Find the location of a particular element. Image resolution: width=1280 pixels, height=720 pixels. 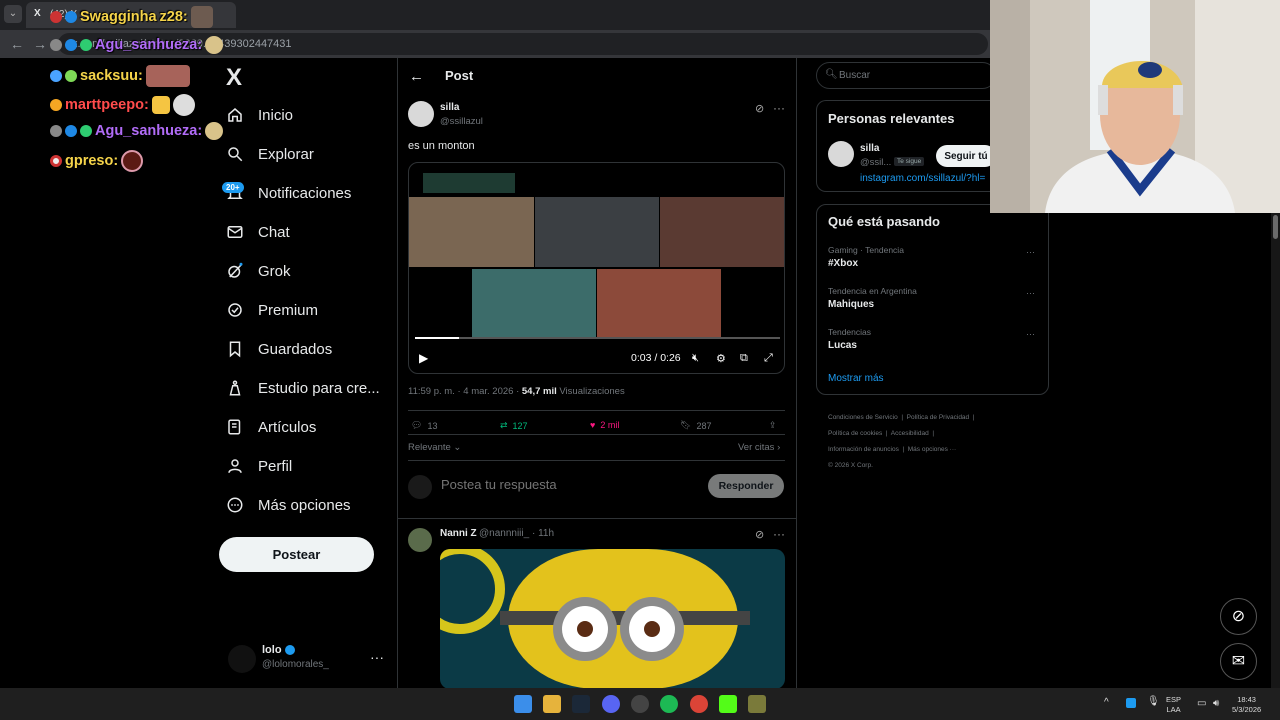

webcam-overlay is located at coordinates (1135, 106).